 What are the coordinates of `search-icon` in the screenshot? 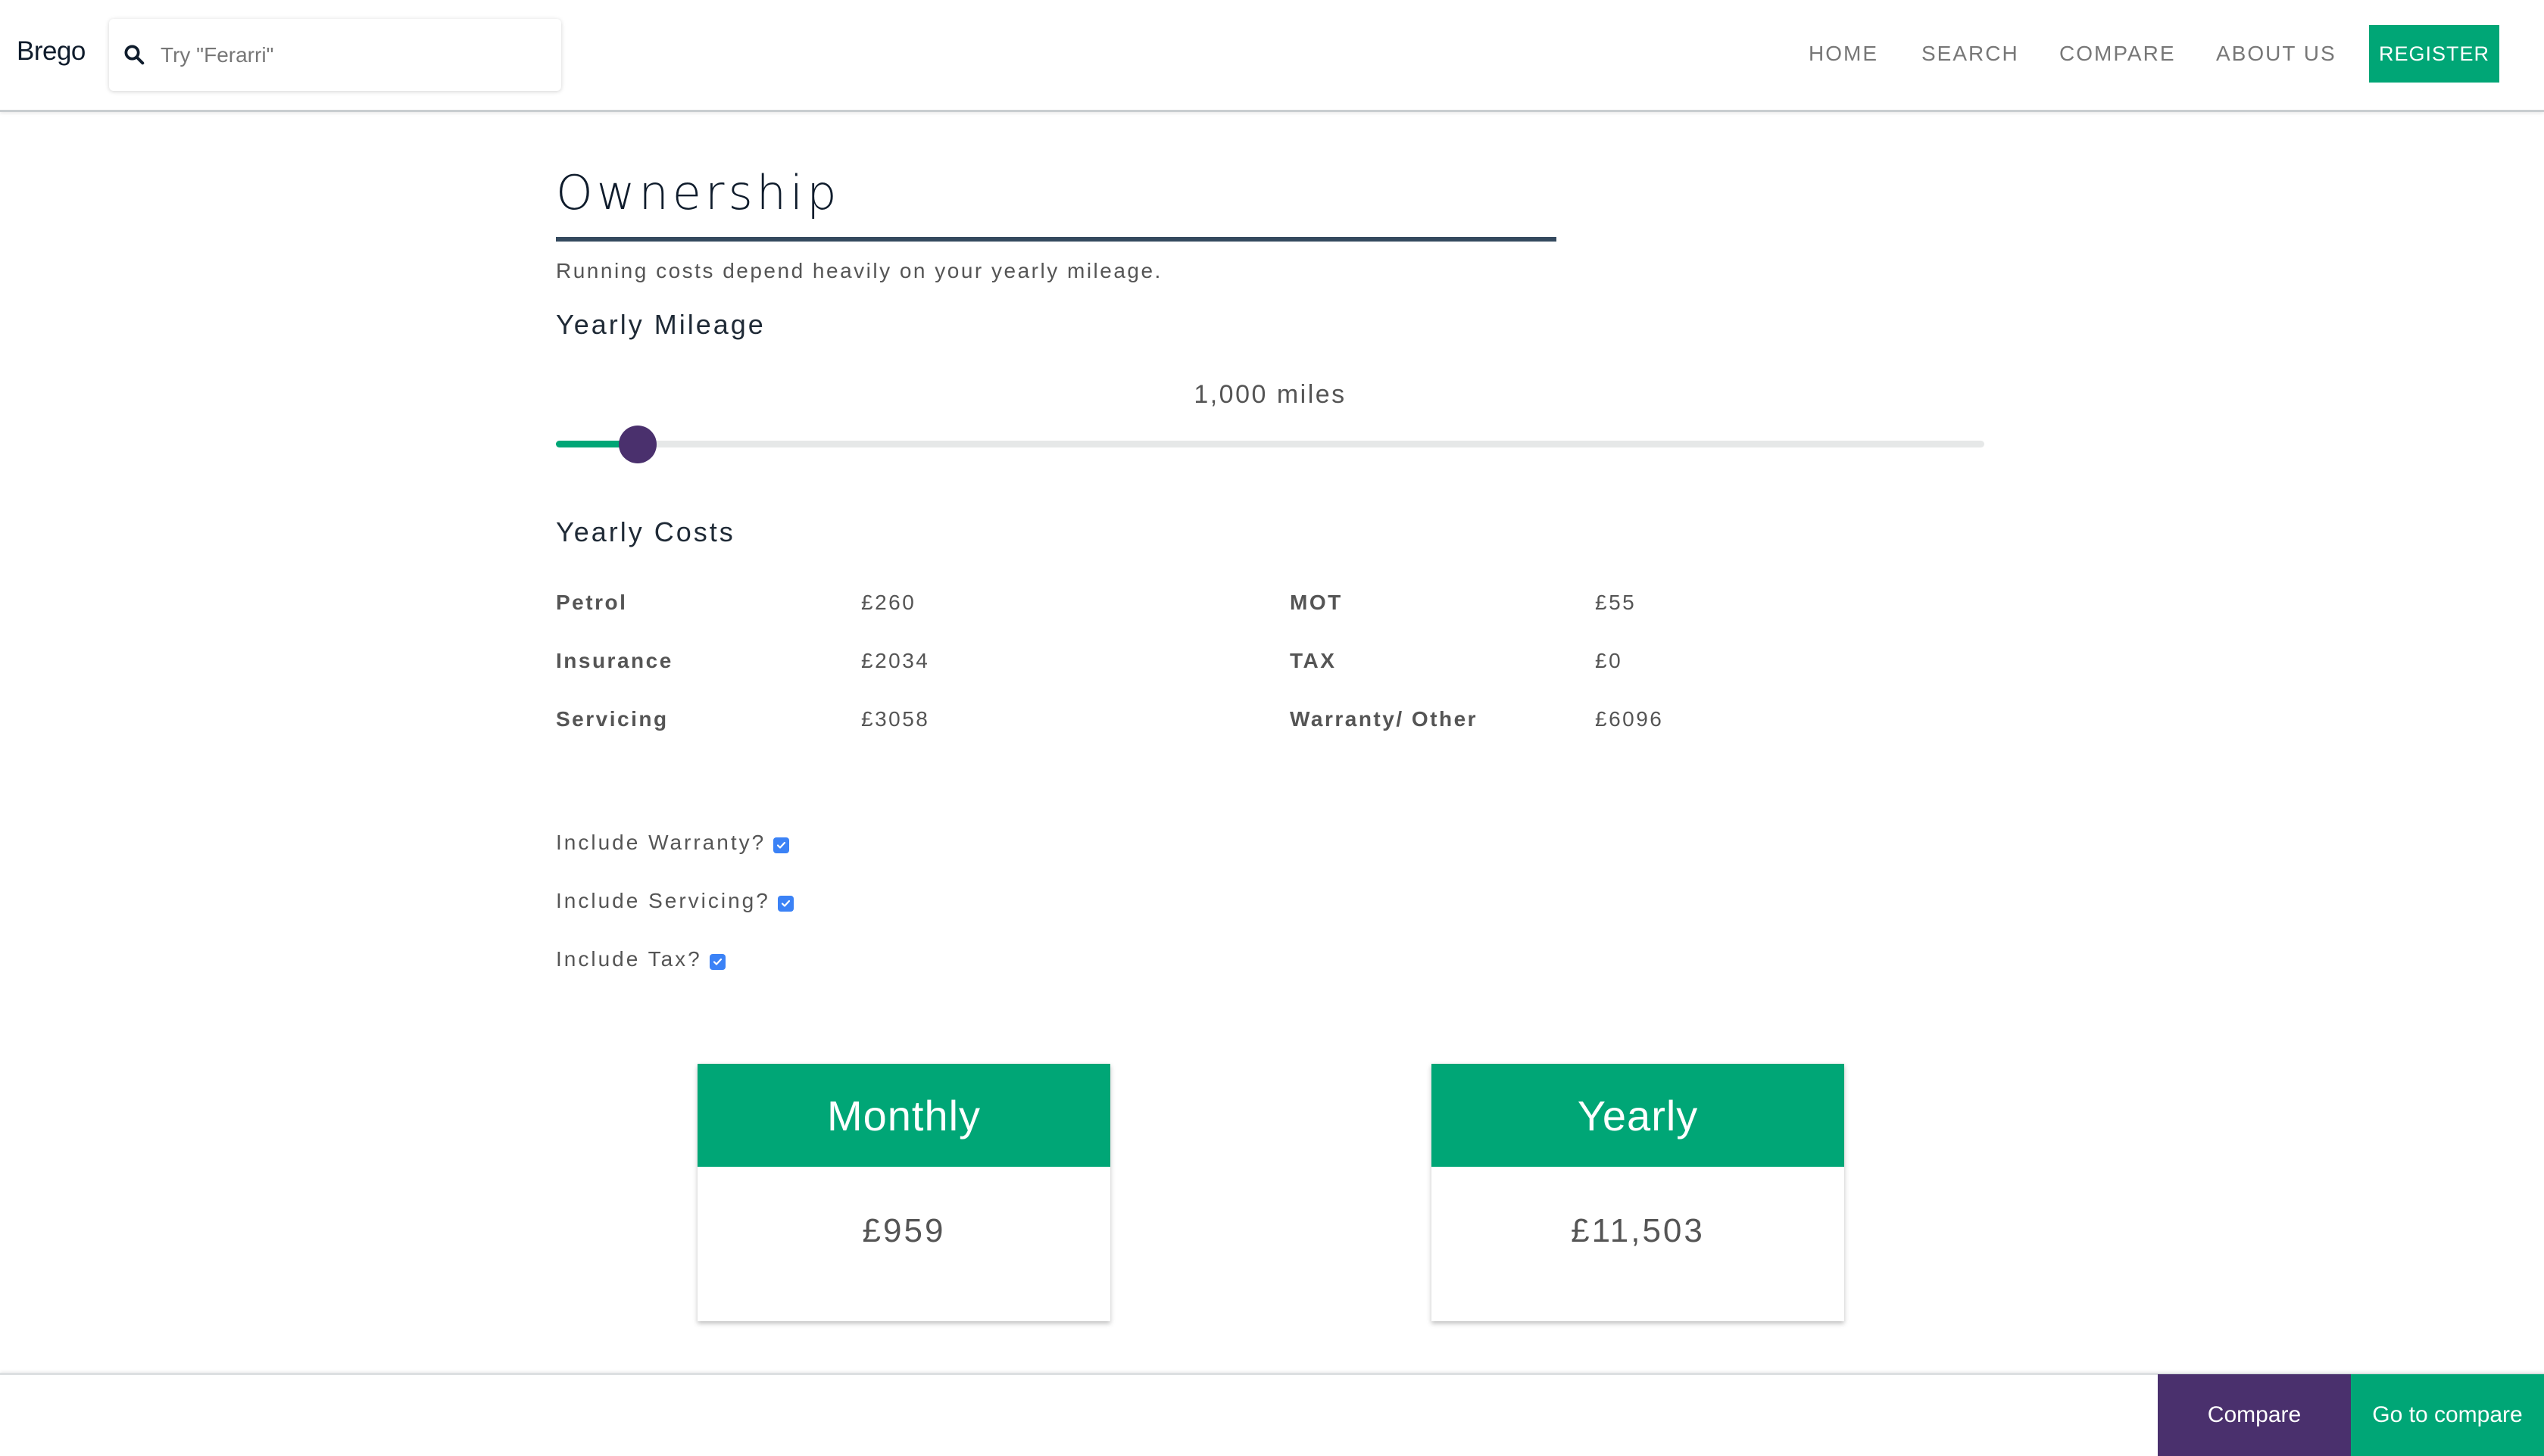 It's located at (134, 55).